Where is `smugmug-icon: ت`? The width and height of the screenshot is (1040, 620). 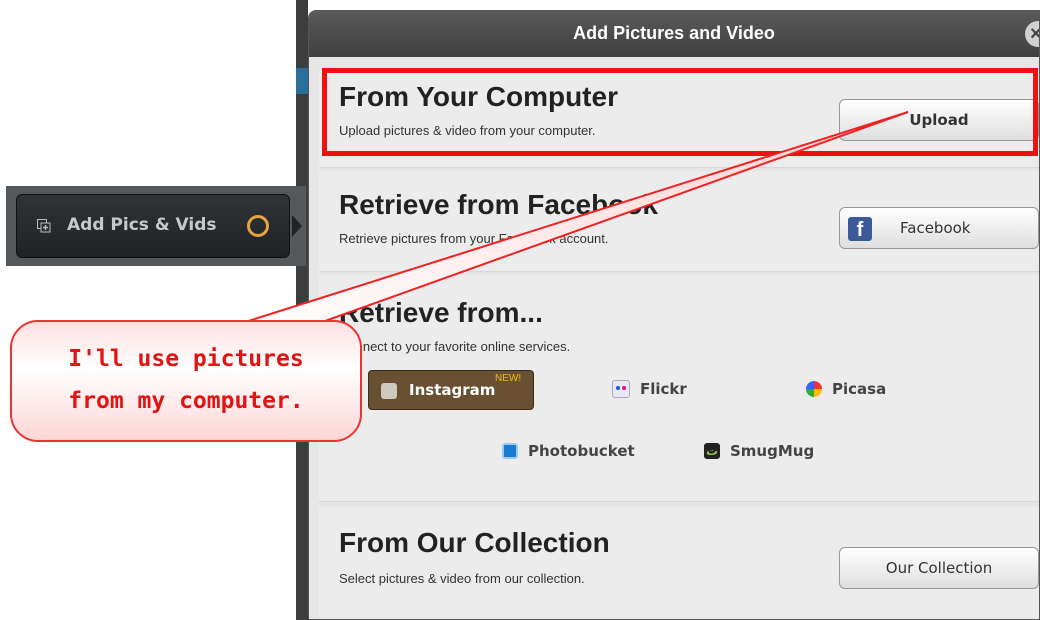
smugmug-icon: ت is located at coordinates (712, 451).